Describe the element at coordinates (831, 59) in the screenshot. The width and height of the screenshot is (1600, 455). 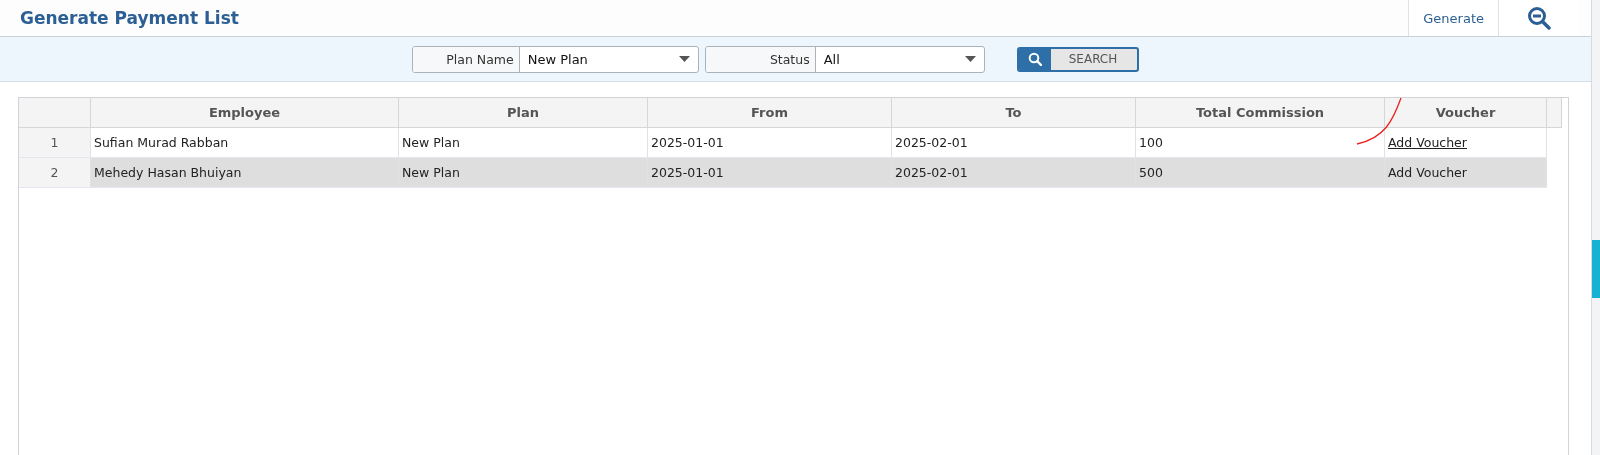
I see `select-value: All` at that location.